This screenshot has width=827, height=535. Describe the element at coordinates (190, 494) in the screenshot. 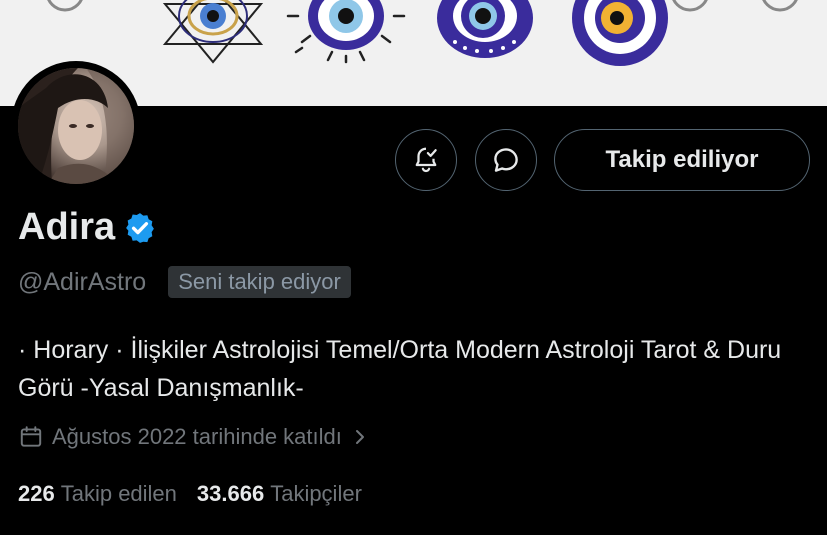

I see `follow-stats: 226 Takip edilen 33.666 Takipçiler` at that location.